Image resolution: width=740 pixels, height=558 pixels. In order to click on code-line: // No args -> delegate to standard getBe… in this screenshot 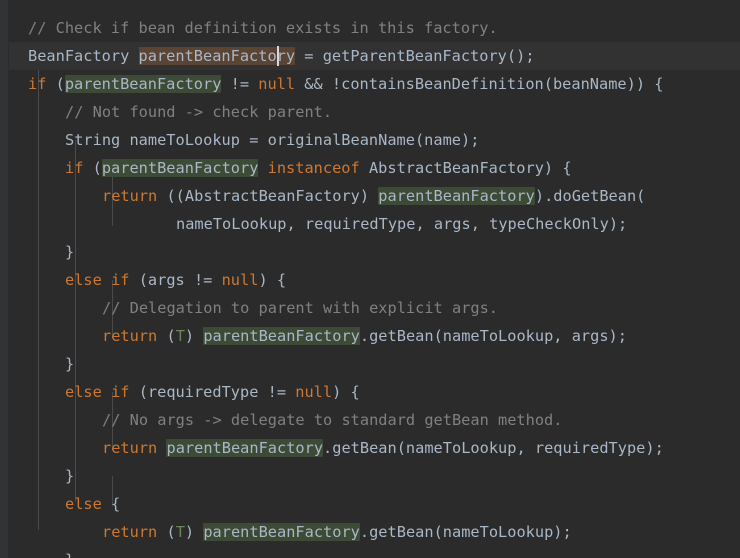, I will do `click(281, 420)`.